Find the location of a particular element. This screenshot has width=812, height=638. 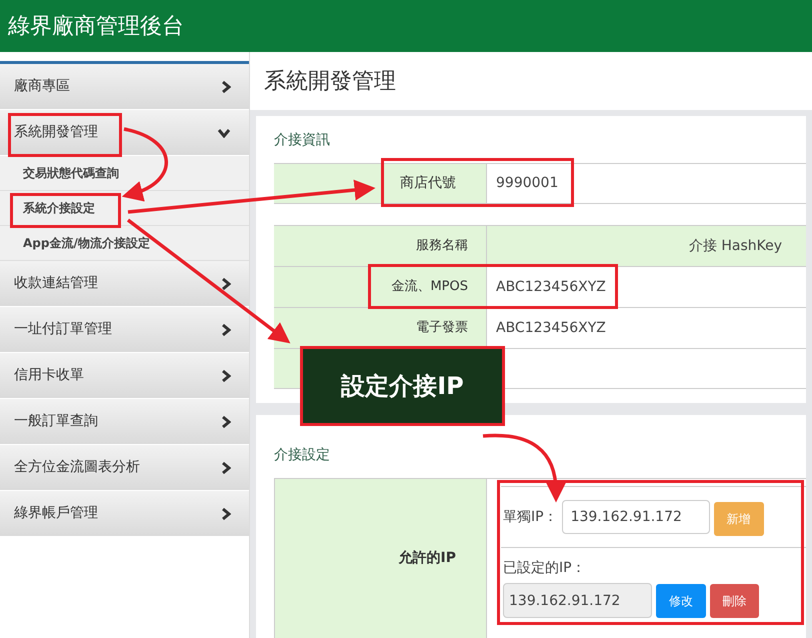

sidebar-item: 綠界帳戶管理 is located at coordinates (124, 514).